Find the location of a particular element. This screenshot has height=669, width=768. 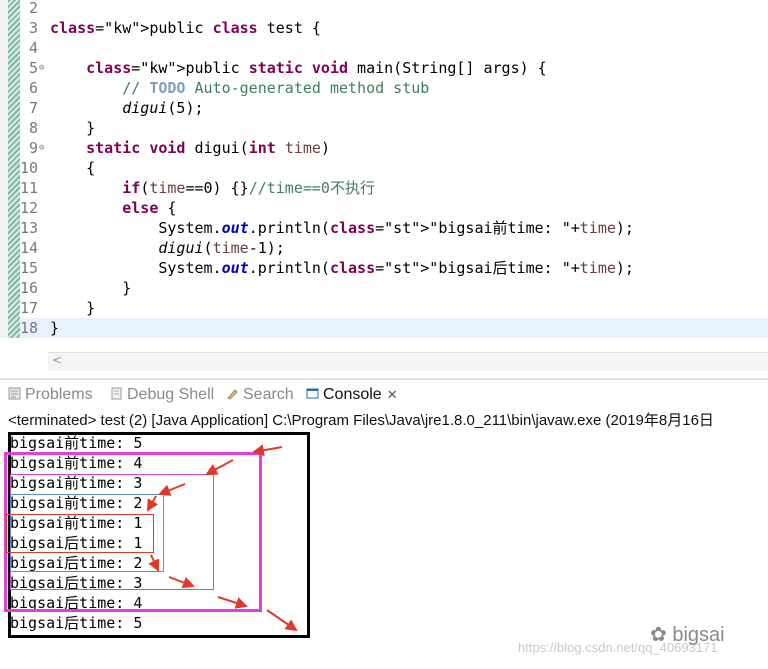

tab-label: Search is located at coordinates (268, 394).